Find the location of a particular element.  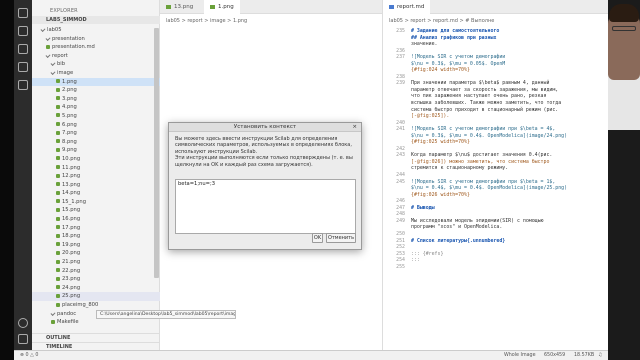

tree-file: 22.png is located at coordinates (96, 271).